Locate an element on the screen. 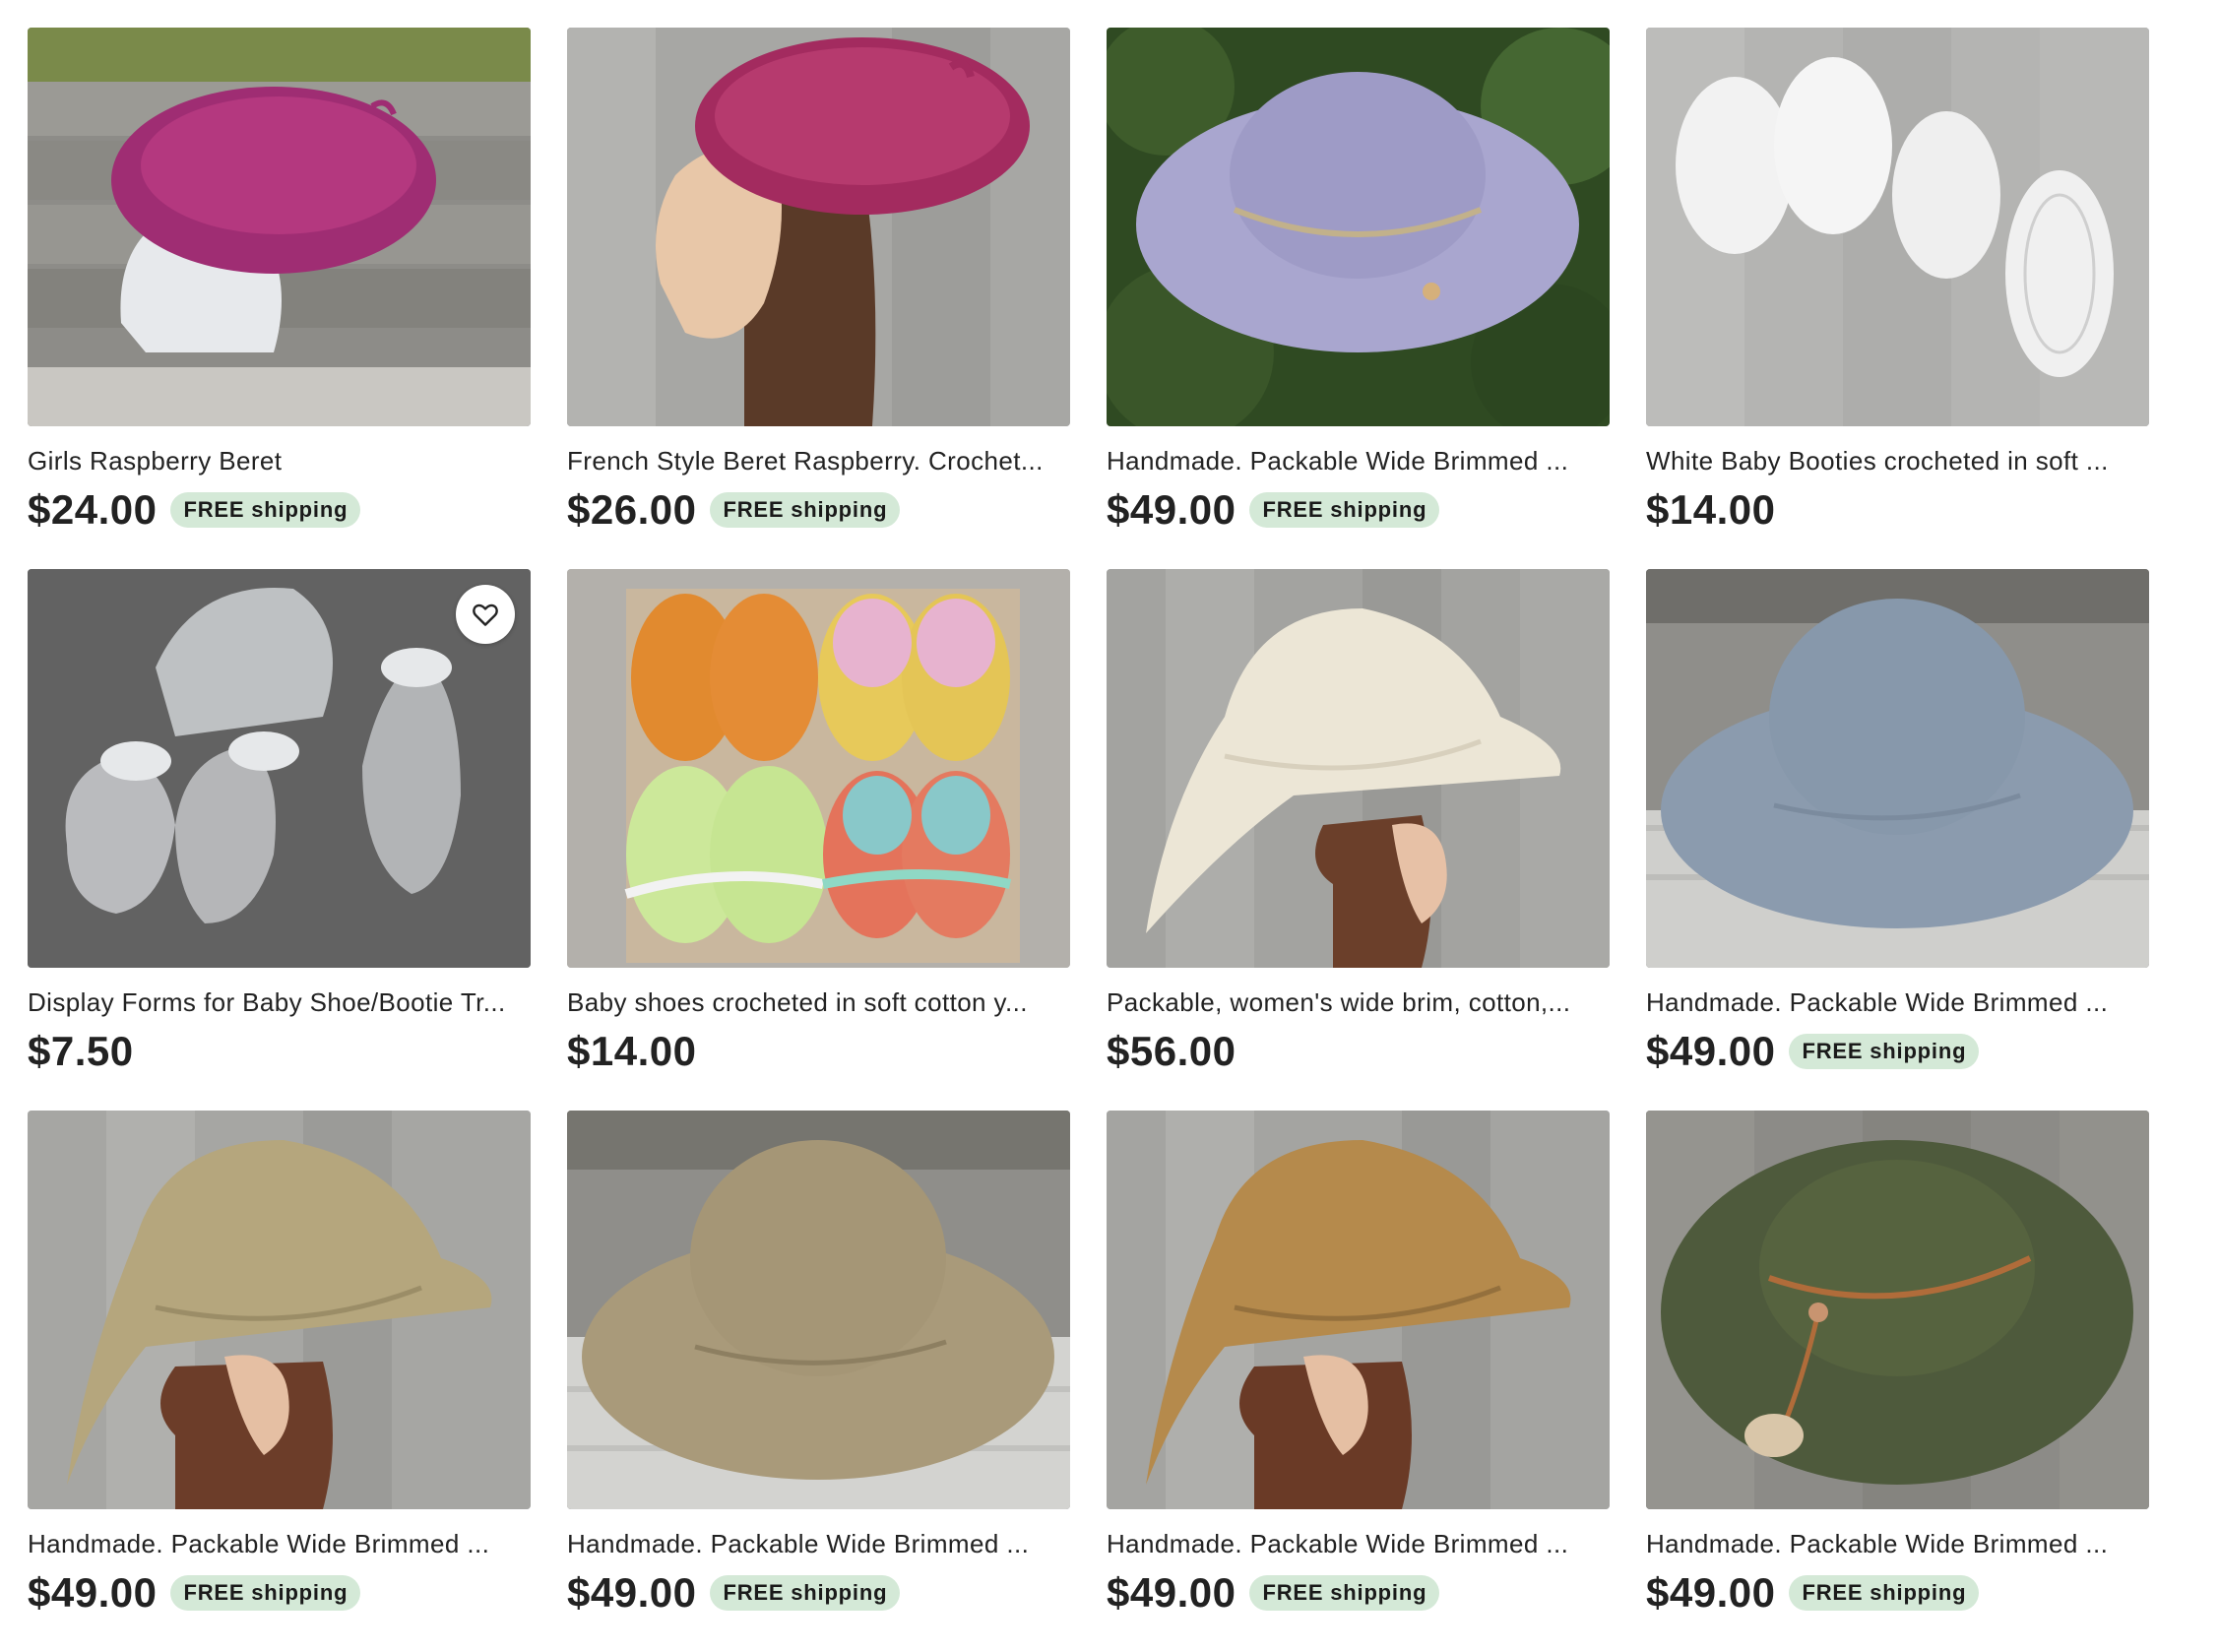  favorite-button is located at coordinates (485, 614).